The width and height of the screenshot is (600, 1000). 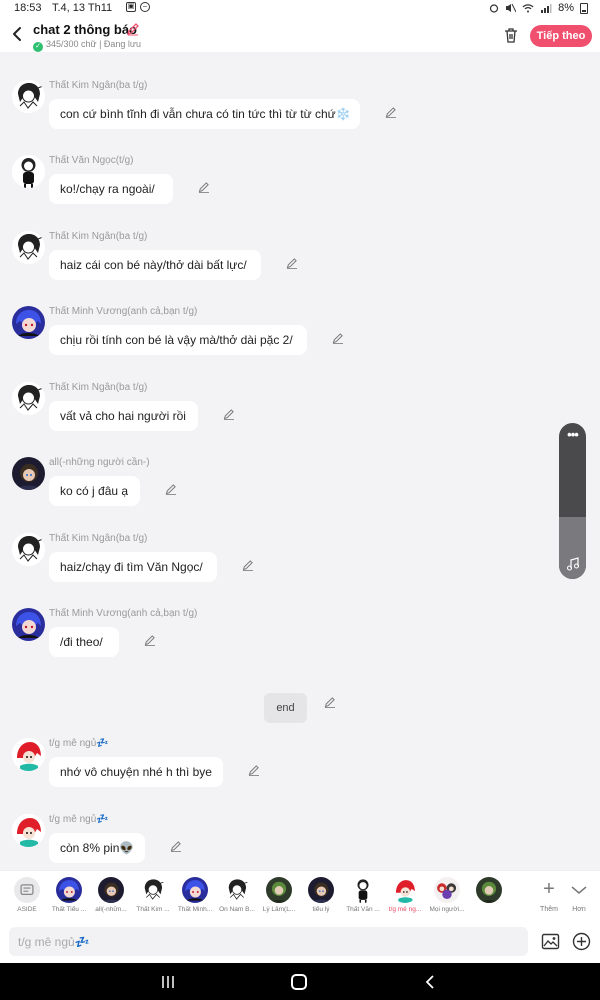 What do you see at coordinates (111, 189) in the screenshot?
I see `message-bubble: ko!/chạy ra ngoài/` at bounding box center [111, 189].